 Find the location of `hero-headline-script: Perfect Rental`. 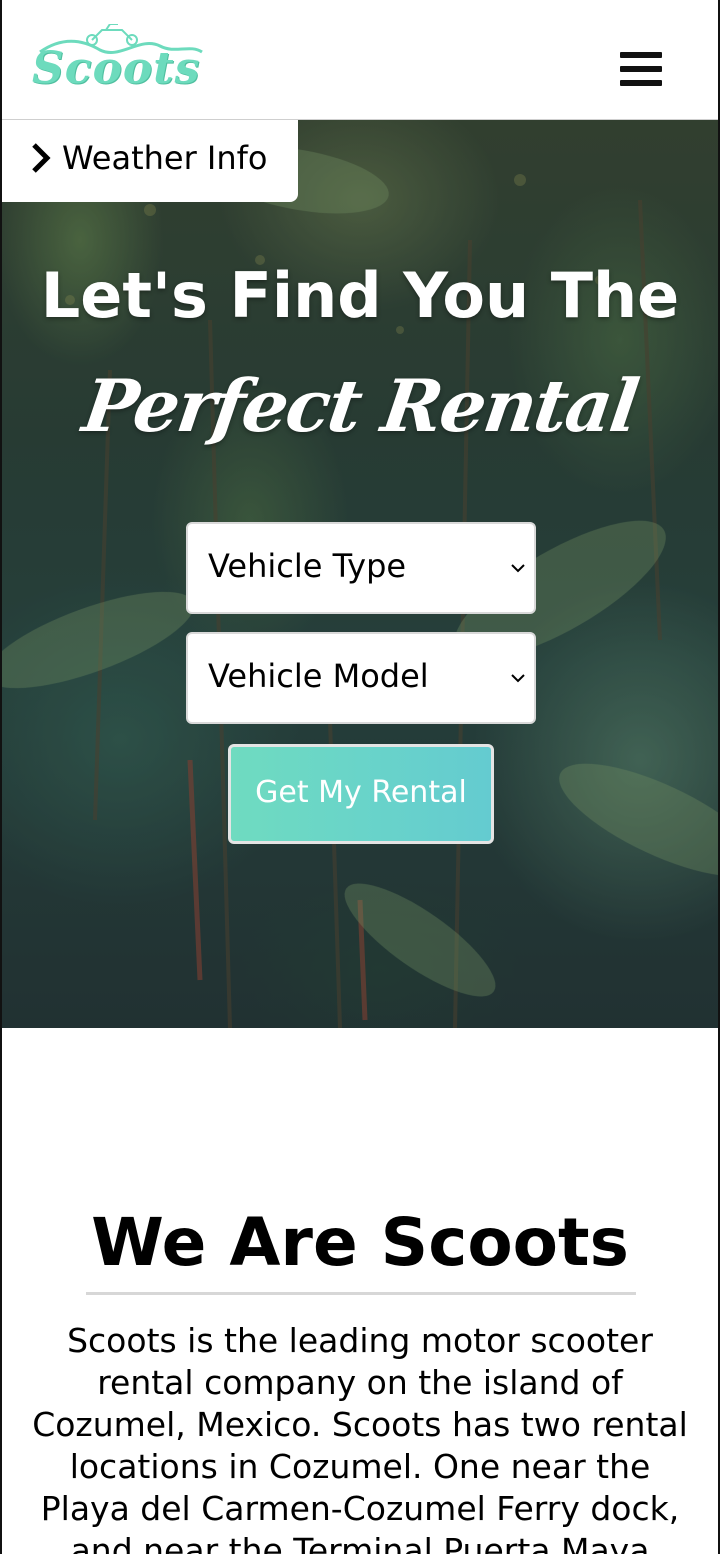

hero-headline-script: Perfect Rental is located at coordinates (360, 405).